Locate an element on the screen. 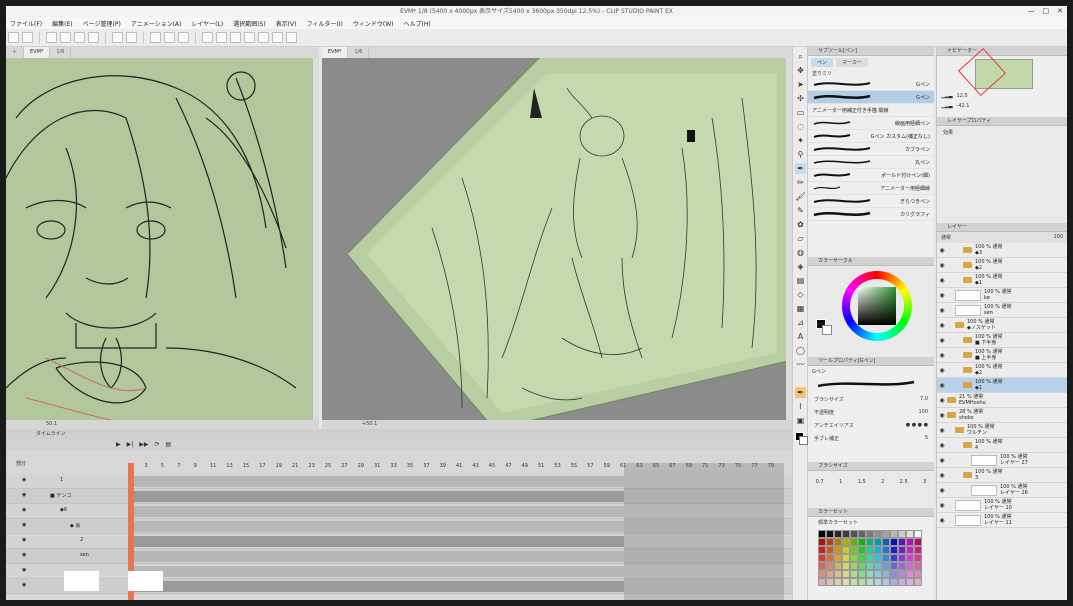 Image resolution: width=1073 pixels, height=606 pixels. brush-size-option: 2.5 is located at coordinates (904, 482).